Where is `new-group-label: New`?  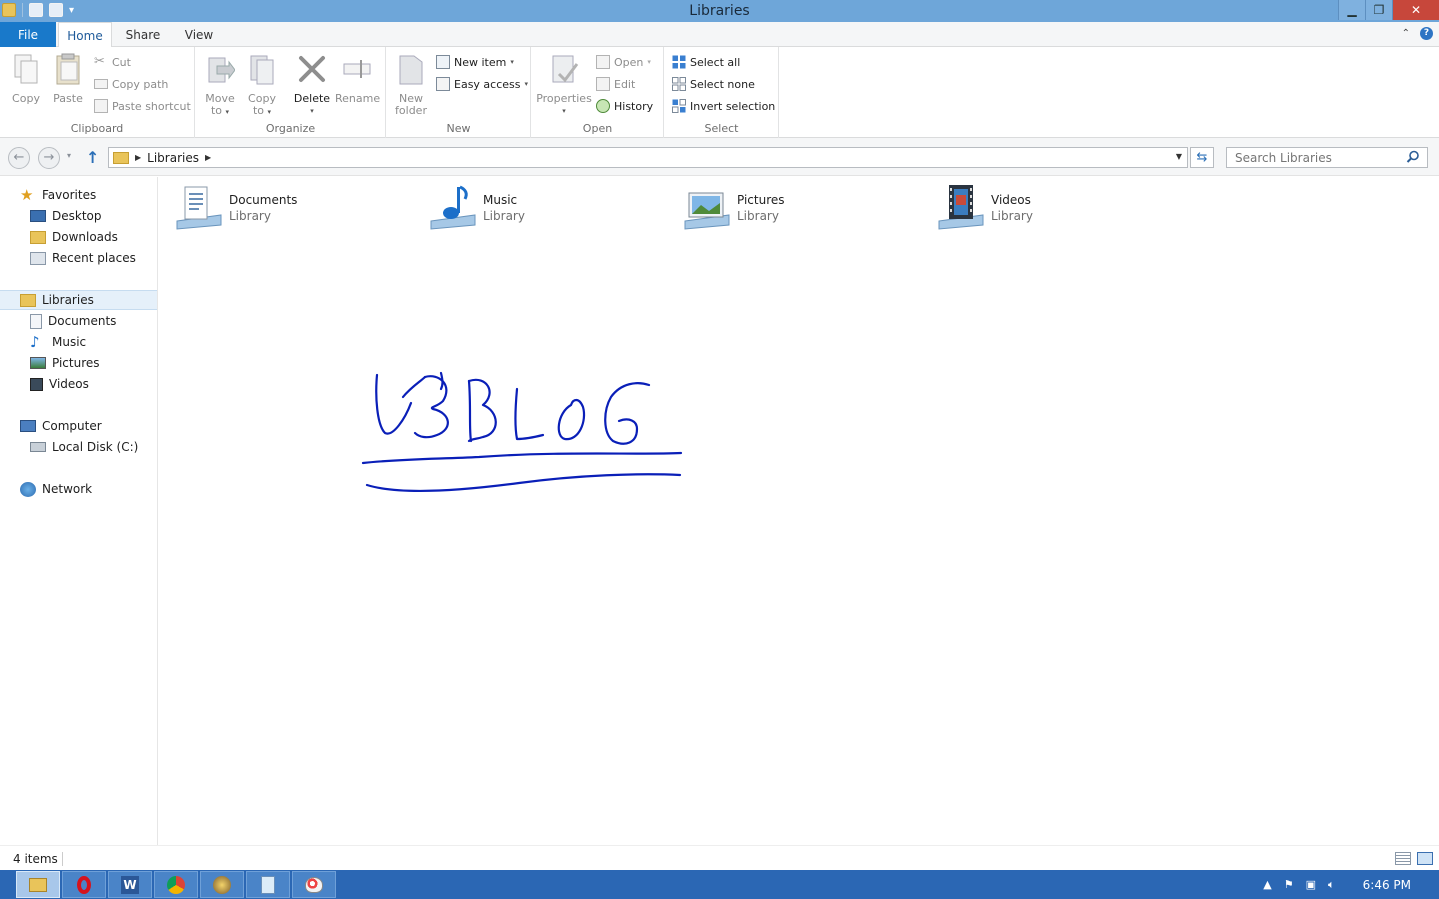 new-group-label: New is located at coordinates (458, 128).